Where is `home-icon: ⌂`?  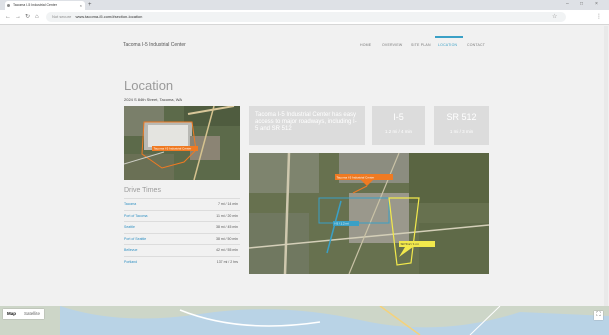
home-icon: ⌂ is located at coordinates (37, 17).